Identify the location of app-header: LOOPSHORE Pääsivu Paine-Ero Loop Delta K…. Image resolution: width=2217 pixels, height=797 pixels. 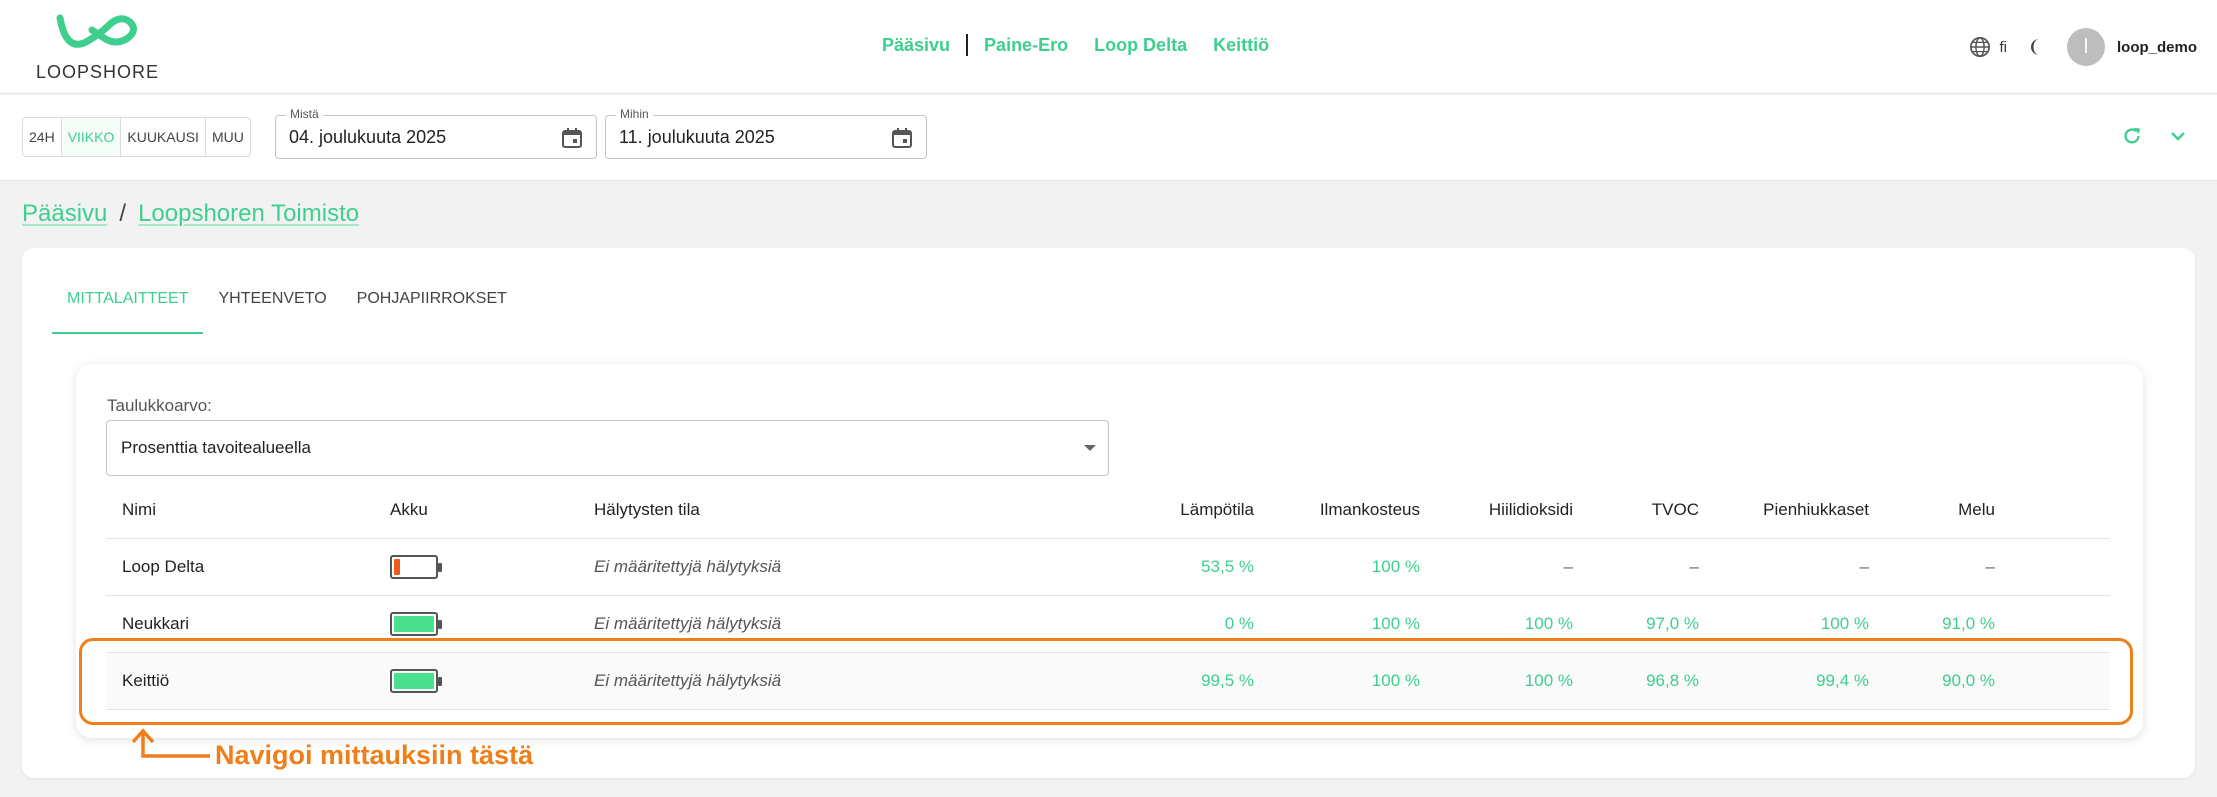
(1108, 47).